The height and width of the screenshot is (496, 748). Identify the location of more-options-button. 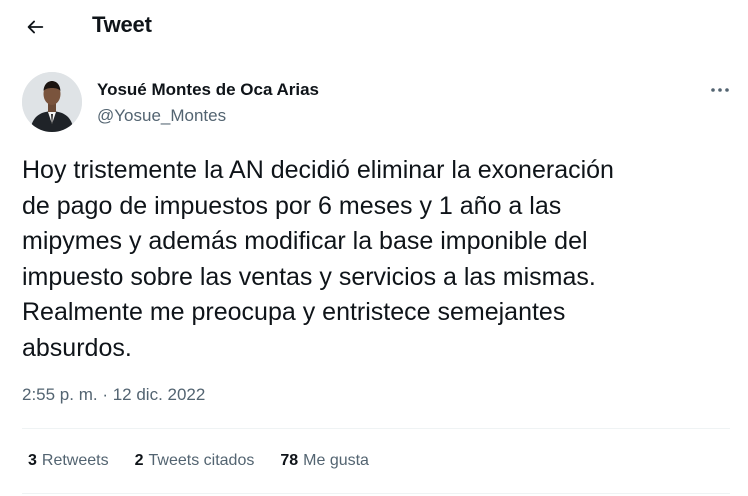
(720, 90).